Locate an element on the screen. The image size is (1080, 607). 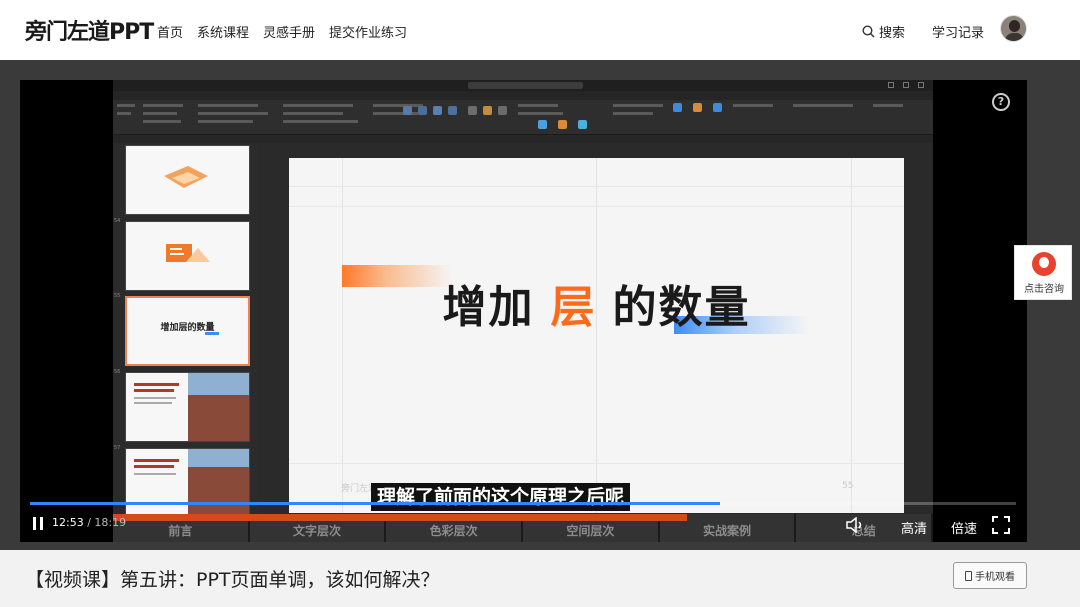
slide-number: 55 is located at coordinates (117, 296).